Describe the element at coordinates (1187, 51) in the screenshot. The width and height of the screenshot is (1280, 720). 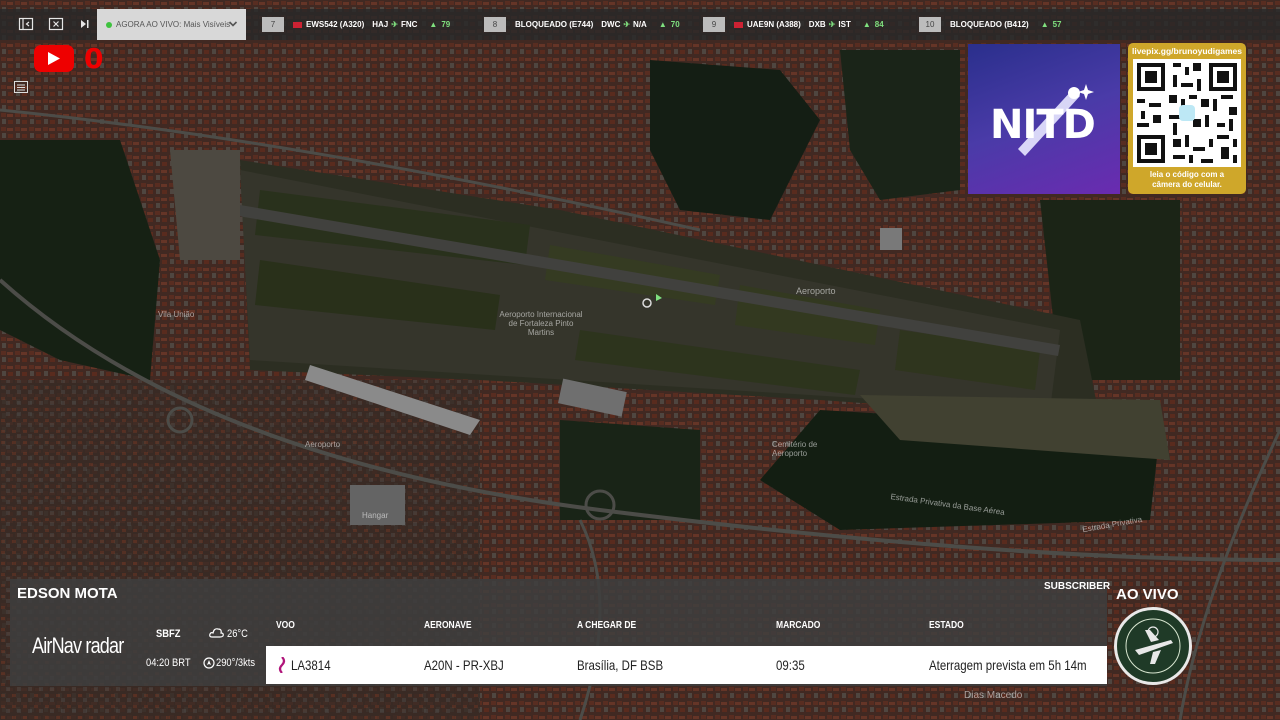
I see `qr-url: livepix.gg/brunoyudigames` at that location.